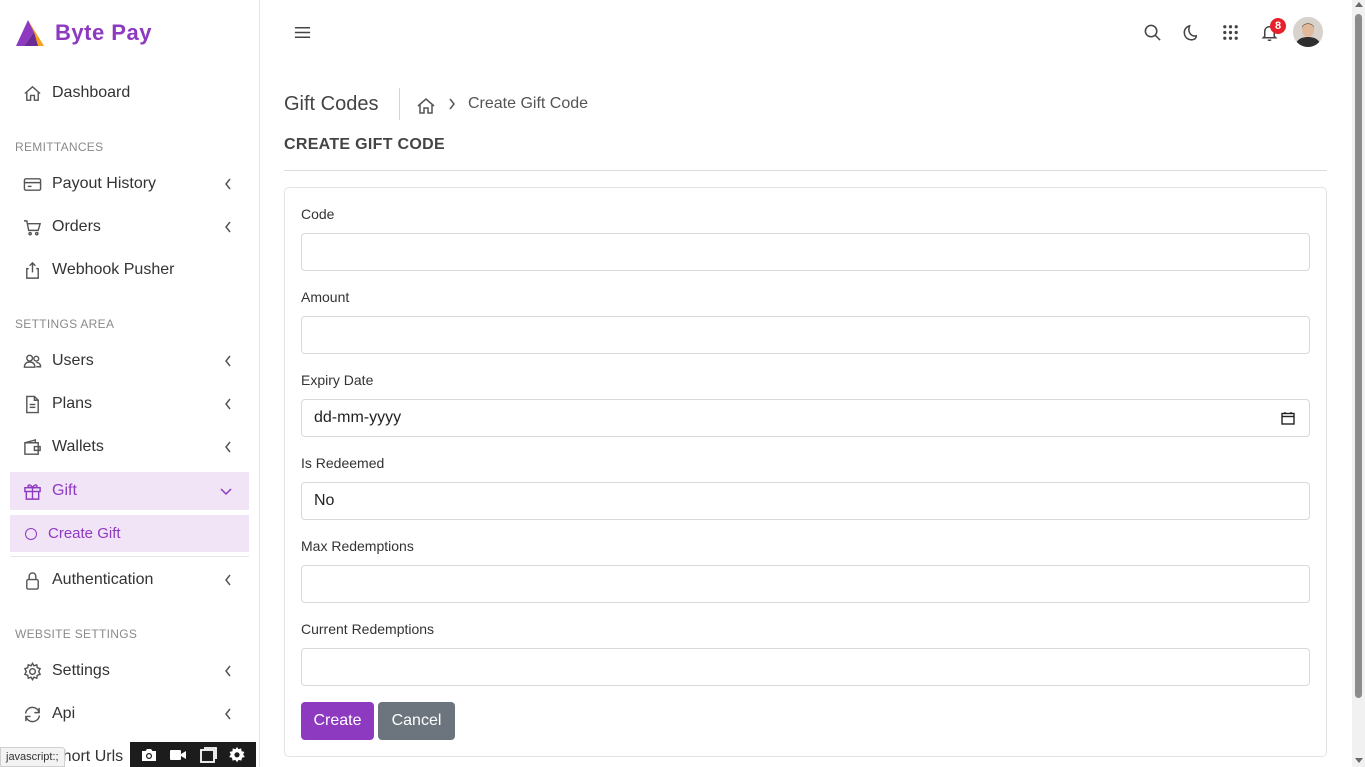 This screenshot has height=767, width=1365. I want to click on lock-icon, so click(32, 580).